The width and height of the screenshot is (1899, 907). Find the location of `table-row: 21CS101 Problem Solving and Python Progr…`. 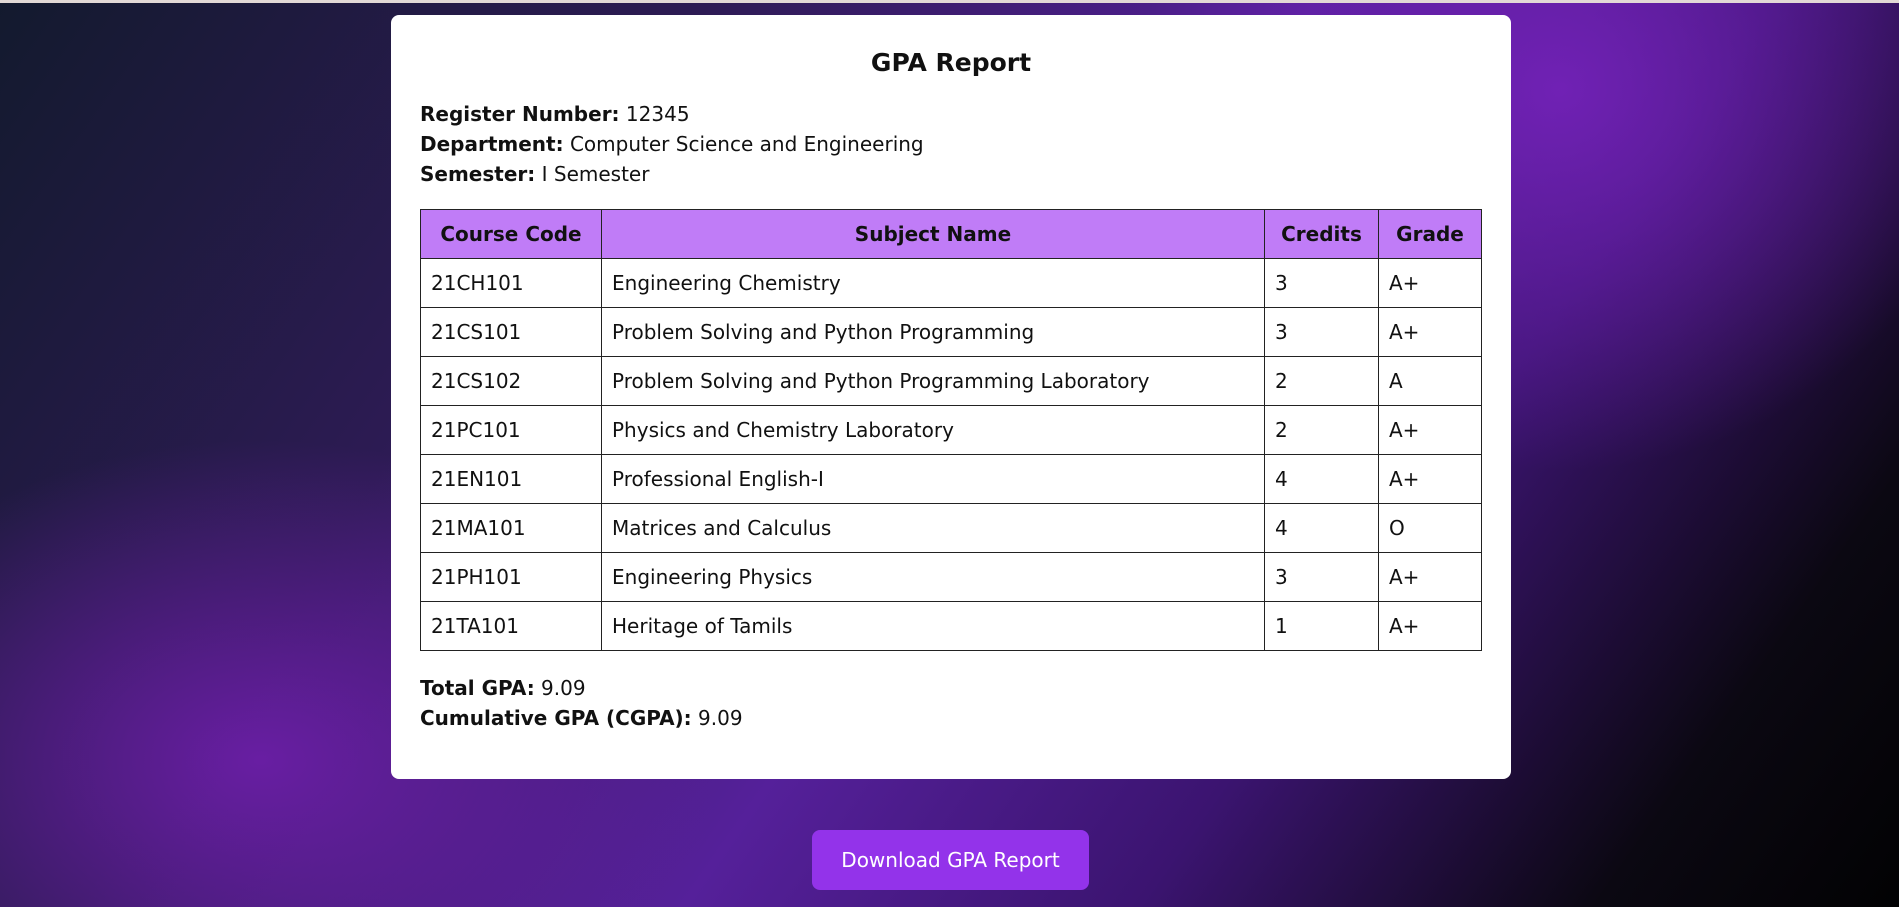

table-row: 21CS101 Problem Solving and Python Progr… is located at coordinates (951, 332).